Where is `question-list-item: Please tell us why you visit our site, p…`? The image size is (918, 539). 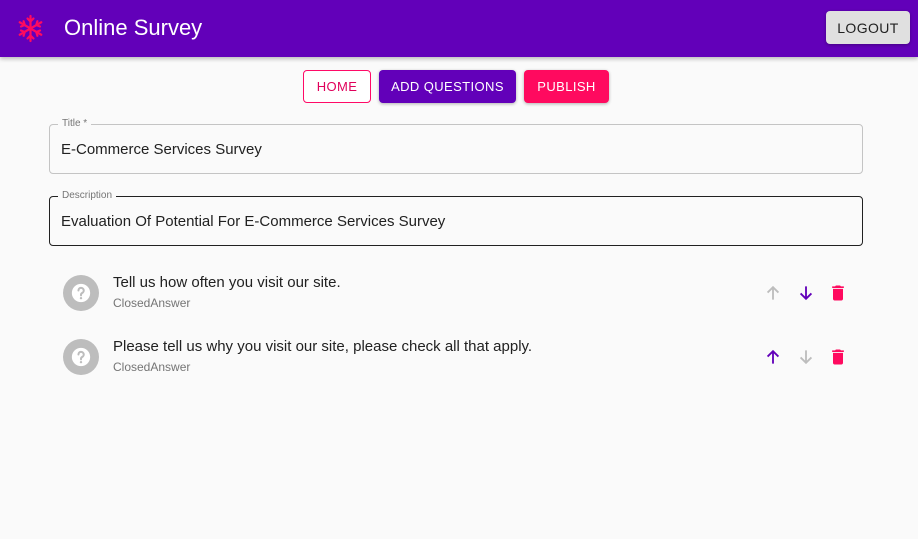 question-list-item: Please tell us why you visit our site, p… is located at coordinates (456, 356).